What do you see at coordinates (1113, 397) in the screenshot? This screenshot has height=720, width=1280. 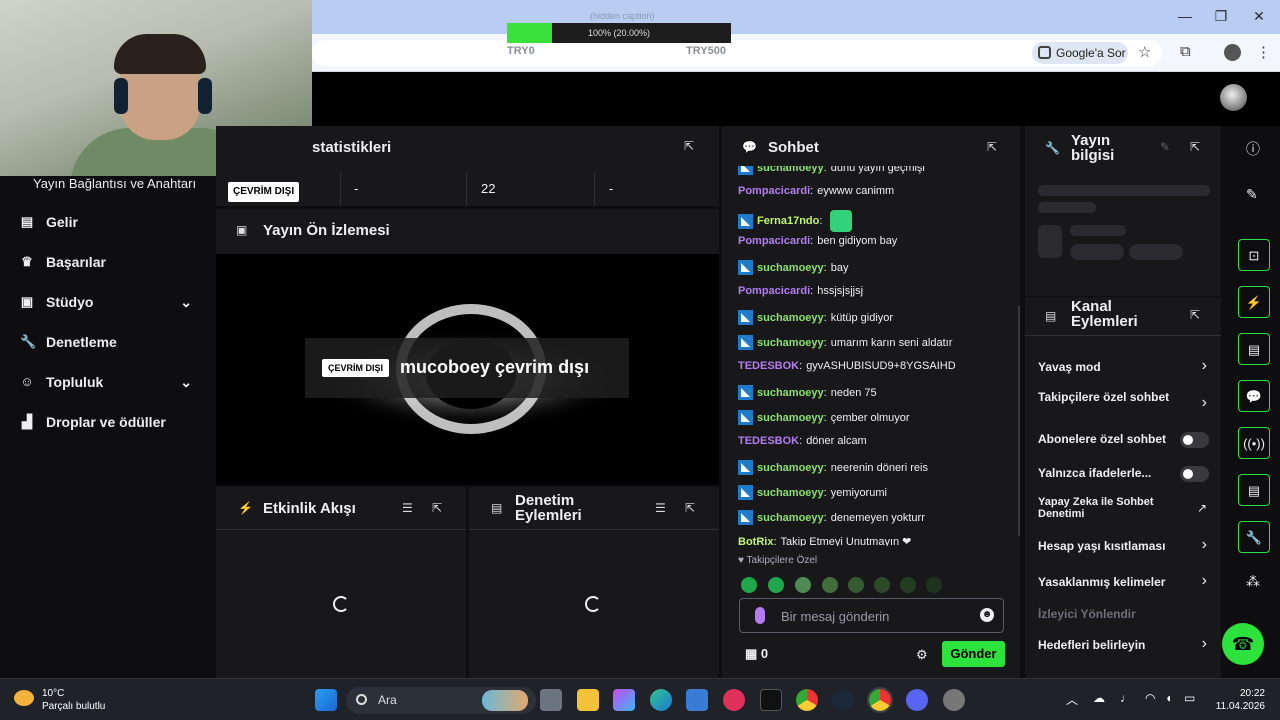 I see `followers-only-chat: Takipçilere özel sohbet` at bounding box center [1113, 397].